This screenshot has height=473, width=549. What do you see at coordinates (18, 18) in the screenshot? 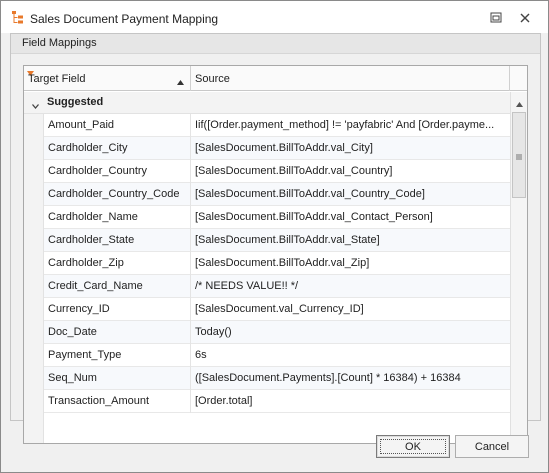
I see `hierarchy-icon` at bounding box center [18, 18].